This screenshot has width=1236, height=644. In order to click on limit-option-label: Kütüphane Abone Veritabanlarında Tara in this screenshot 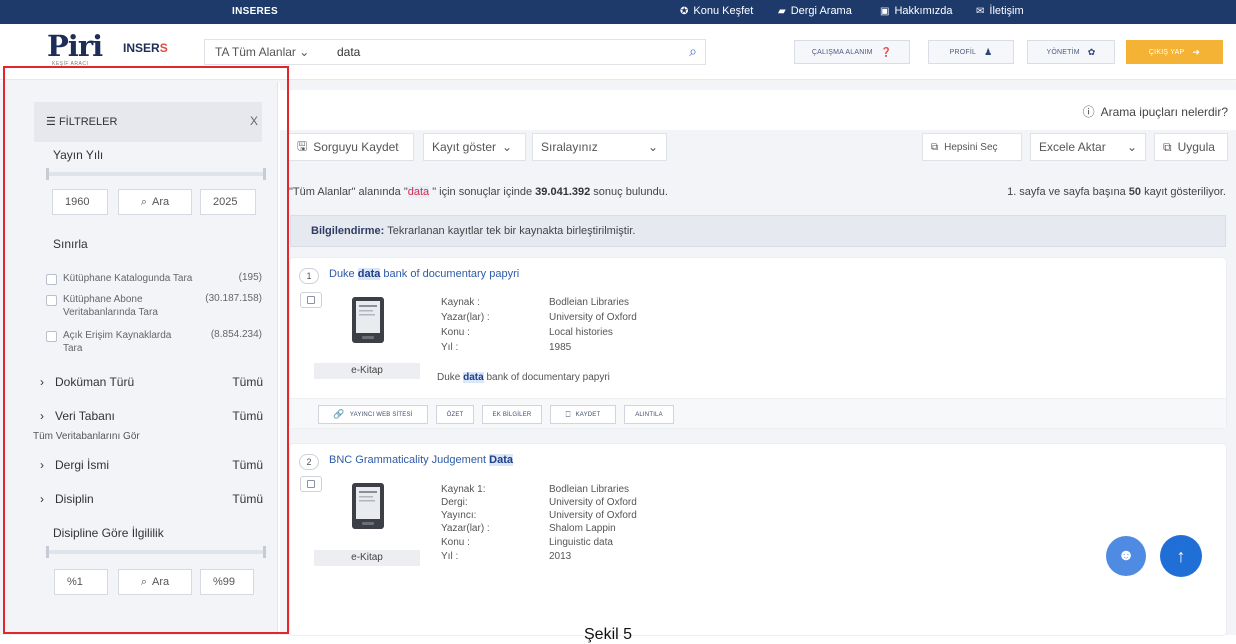, I will do `click(110, 306)`.